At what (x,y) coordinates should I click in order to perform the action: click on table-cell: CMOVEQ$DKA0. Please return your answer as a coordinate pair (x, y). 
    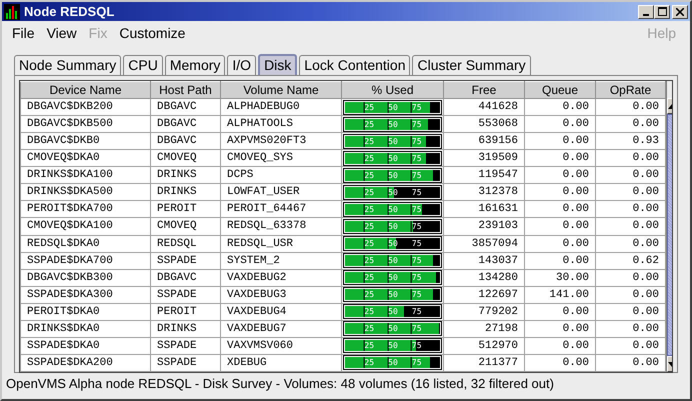
    Looking at the image, I should click on (85, 158).